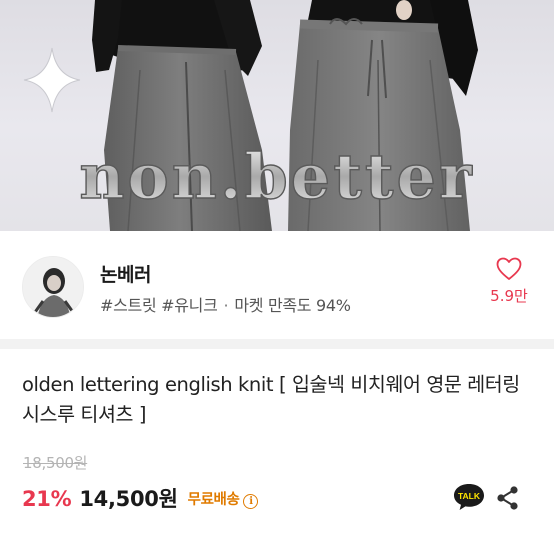 The image size is (554, 554). What do you see at coordinates (159, 305) in the screenshot?
I see `shop-tags: #스트릿 #유니크` at bounding box center [159, 305].